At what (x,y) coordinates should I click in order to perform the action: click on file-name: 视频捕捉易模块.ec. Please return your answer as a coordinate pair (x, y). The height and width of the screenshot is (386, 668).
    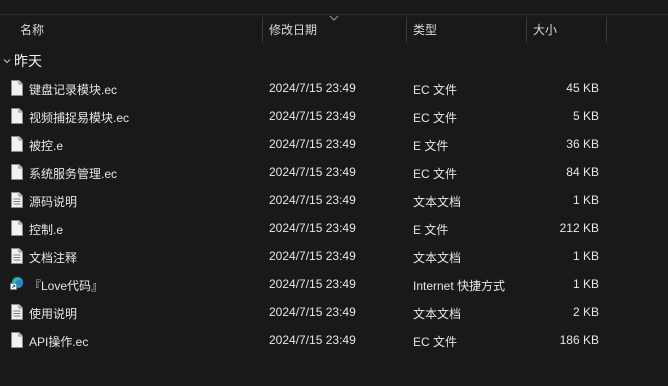
    Looking at the image, I should click on (79, 118).